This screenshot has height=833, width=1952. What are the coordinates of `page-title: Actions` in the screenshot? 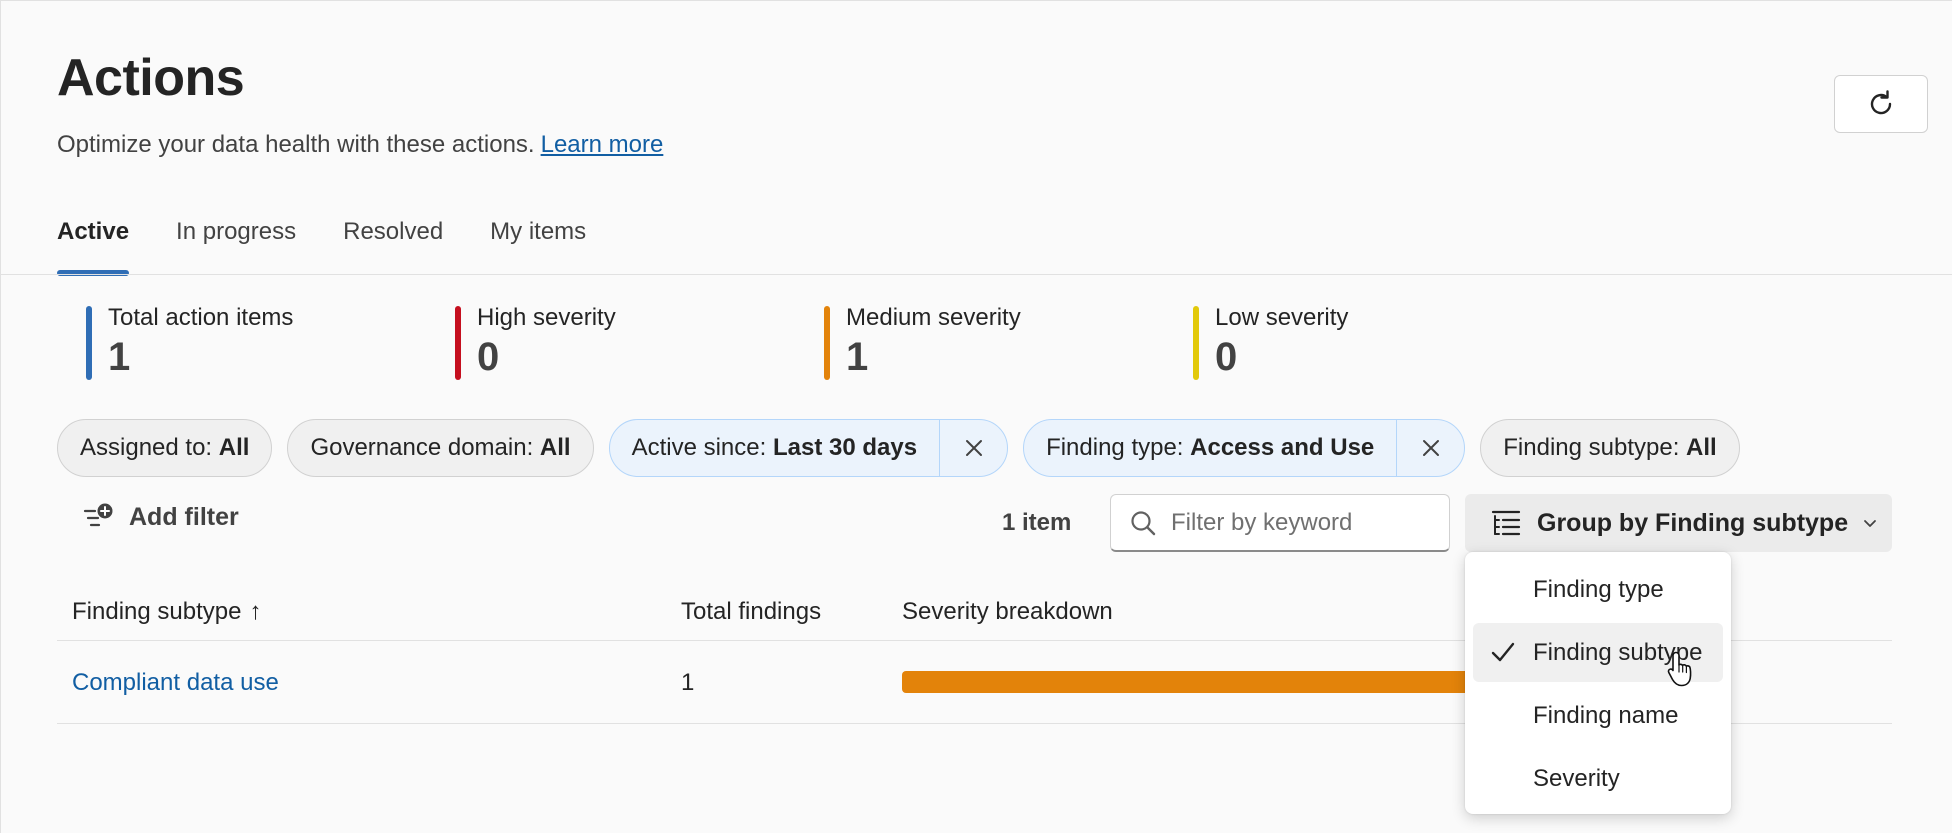 It's located at (151, 78).